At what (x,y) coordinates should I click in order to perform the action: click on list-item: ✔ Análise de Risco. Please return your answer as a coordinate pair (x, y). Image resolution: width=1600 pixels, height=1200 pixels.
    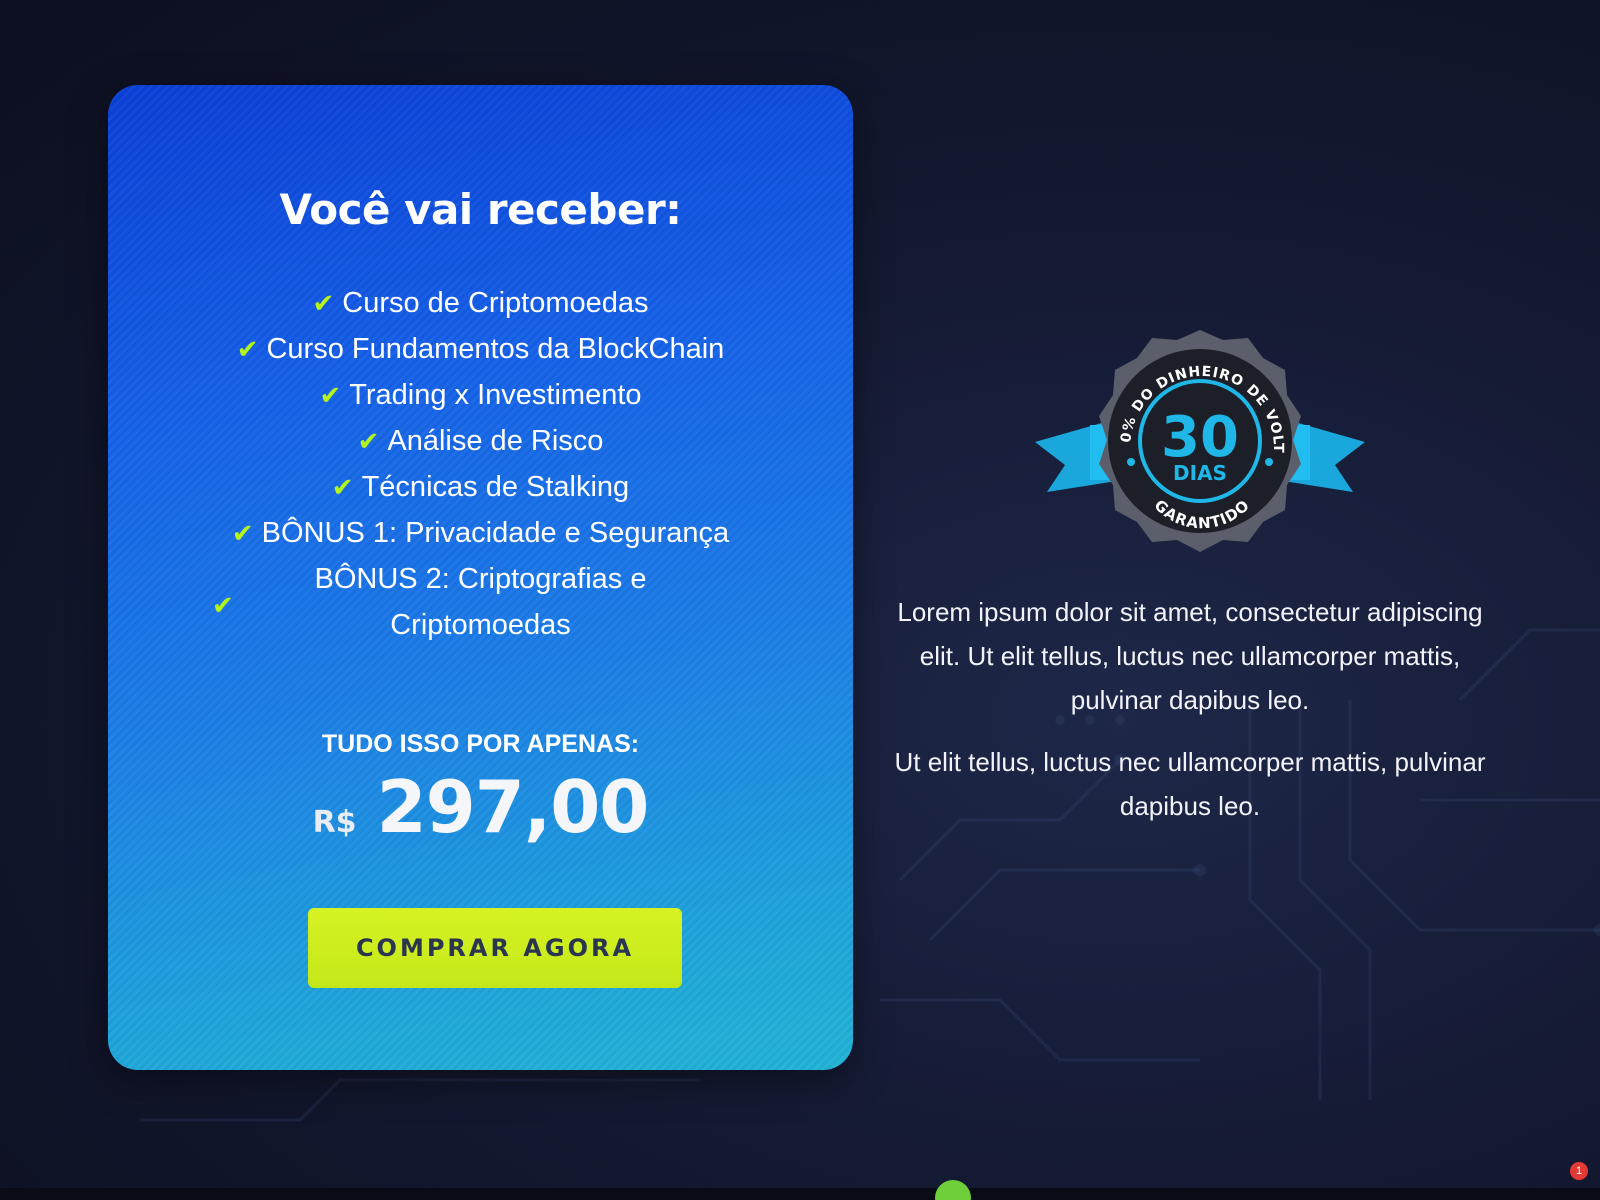
    Looking at the image, I should click on (480, 441).